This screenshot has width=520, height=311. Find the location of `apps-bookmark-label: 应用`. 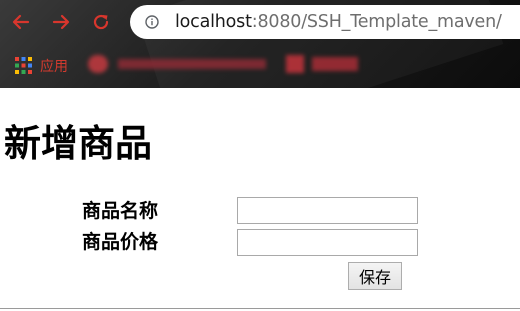

apps-bookmark-label: 应用 is located at coordinates (54, 66).